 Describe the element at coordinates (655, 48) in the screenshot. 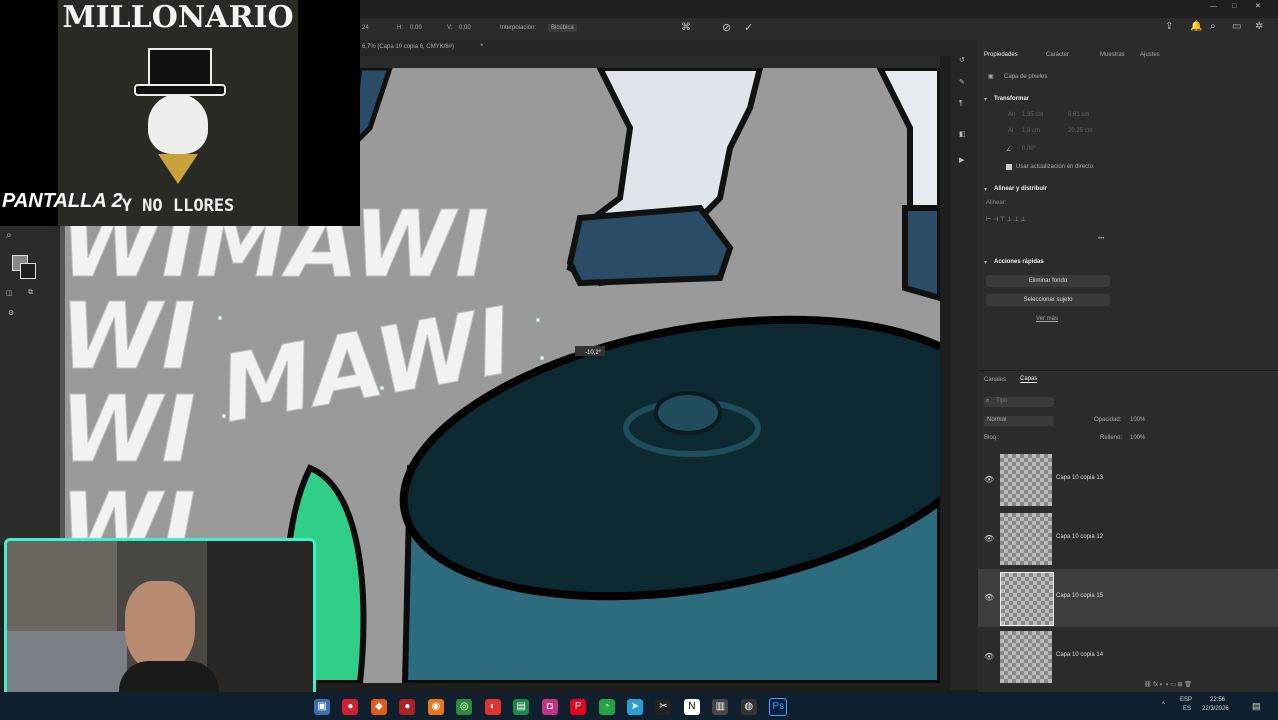

I see `document-tab-row: 6,7% (Capa 10 copia 6, CMYK/8#) ×` at that location.